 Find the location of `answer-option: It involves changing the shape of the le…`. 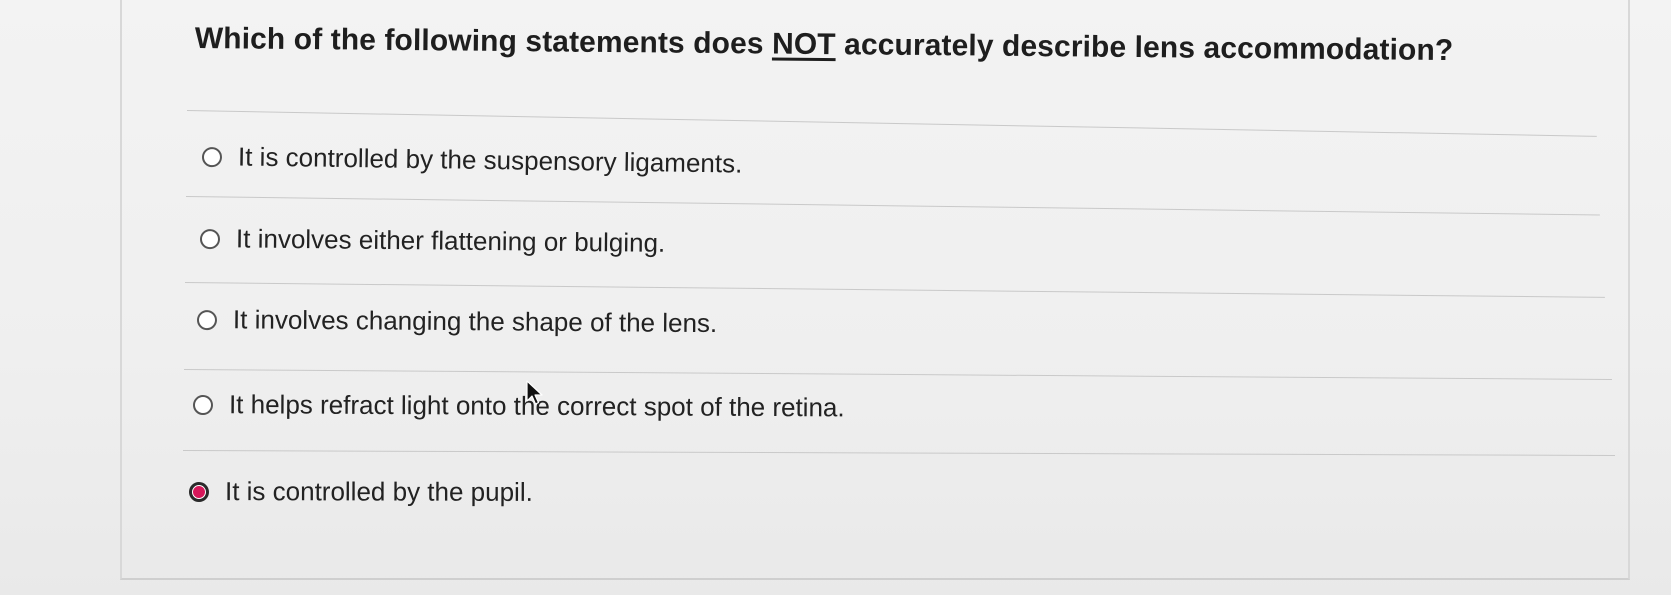

answer-option: It involves changing the shape of the le… is located at coordinates (457, 321).